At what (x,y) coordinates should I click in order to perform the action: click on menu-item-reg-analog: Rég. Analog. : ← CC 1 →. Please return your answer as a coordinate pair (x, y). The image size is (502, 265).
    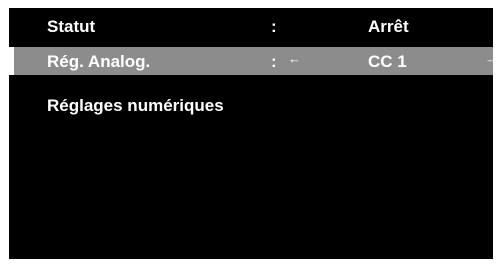
    Looking at the image, I should click on (253, 61).